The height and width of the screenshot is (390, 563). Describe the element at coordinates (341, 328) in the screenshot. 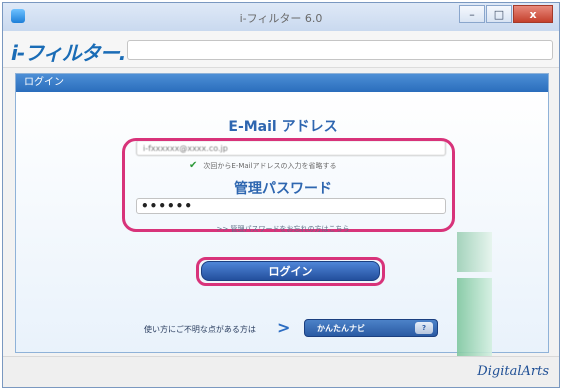

I see `easy-navi-label: かんたんナビ` at that location.